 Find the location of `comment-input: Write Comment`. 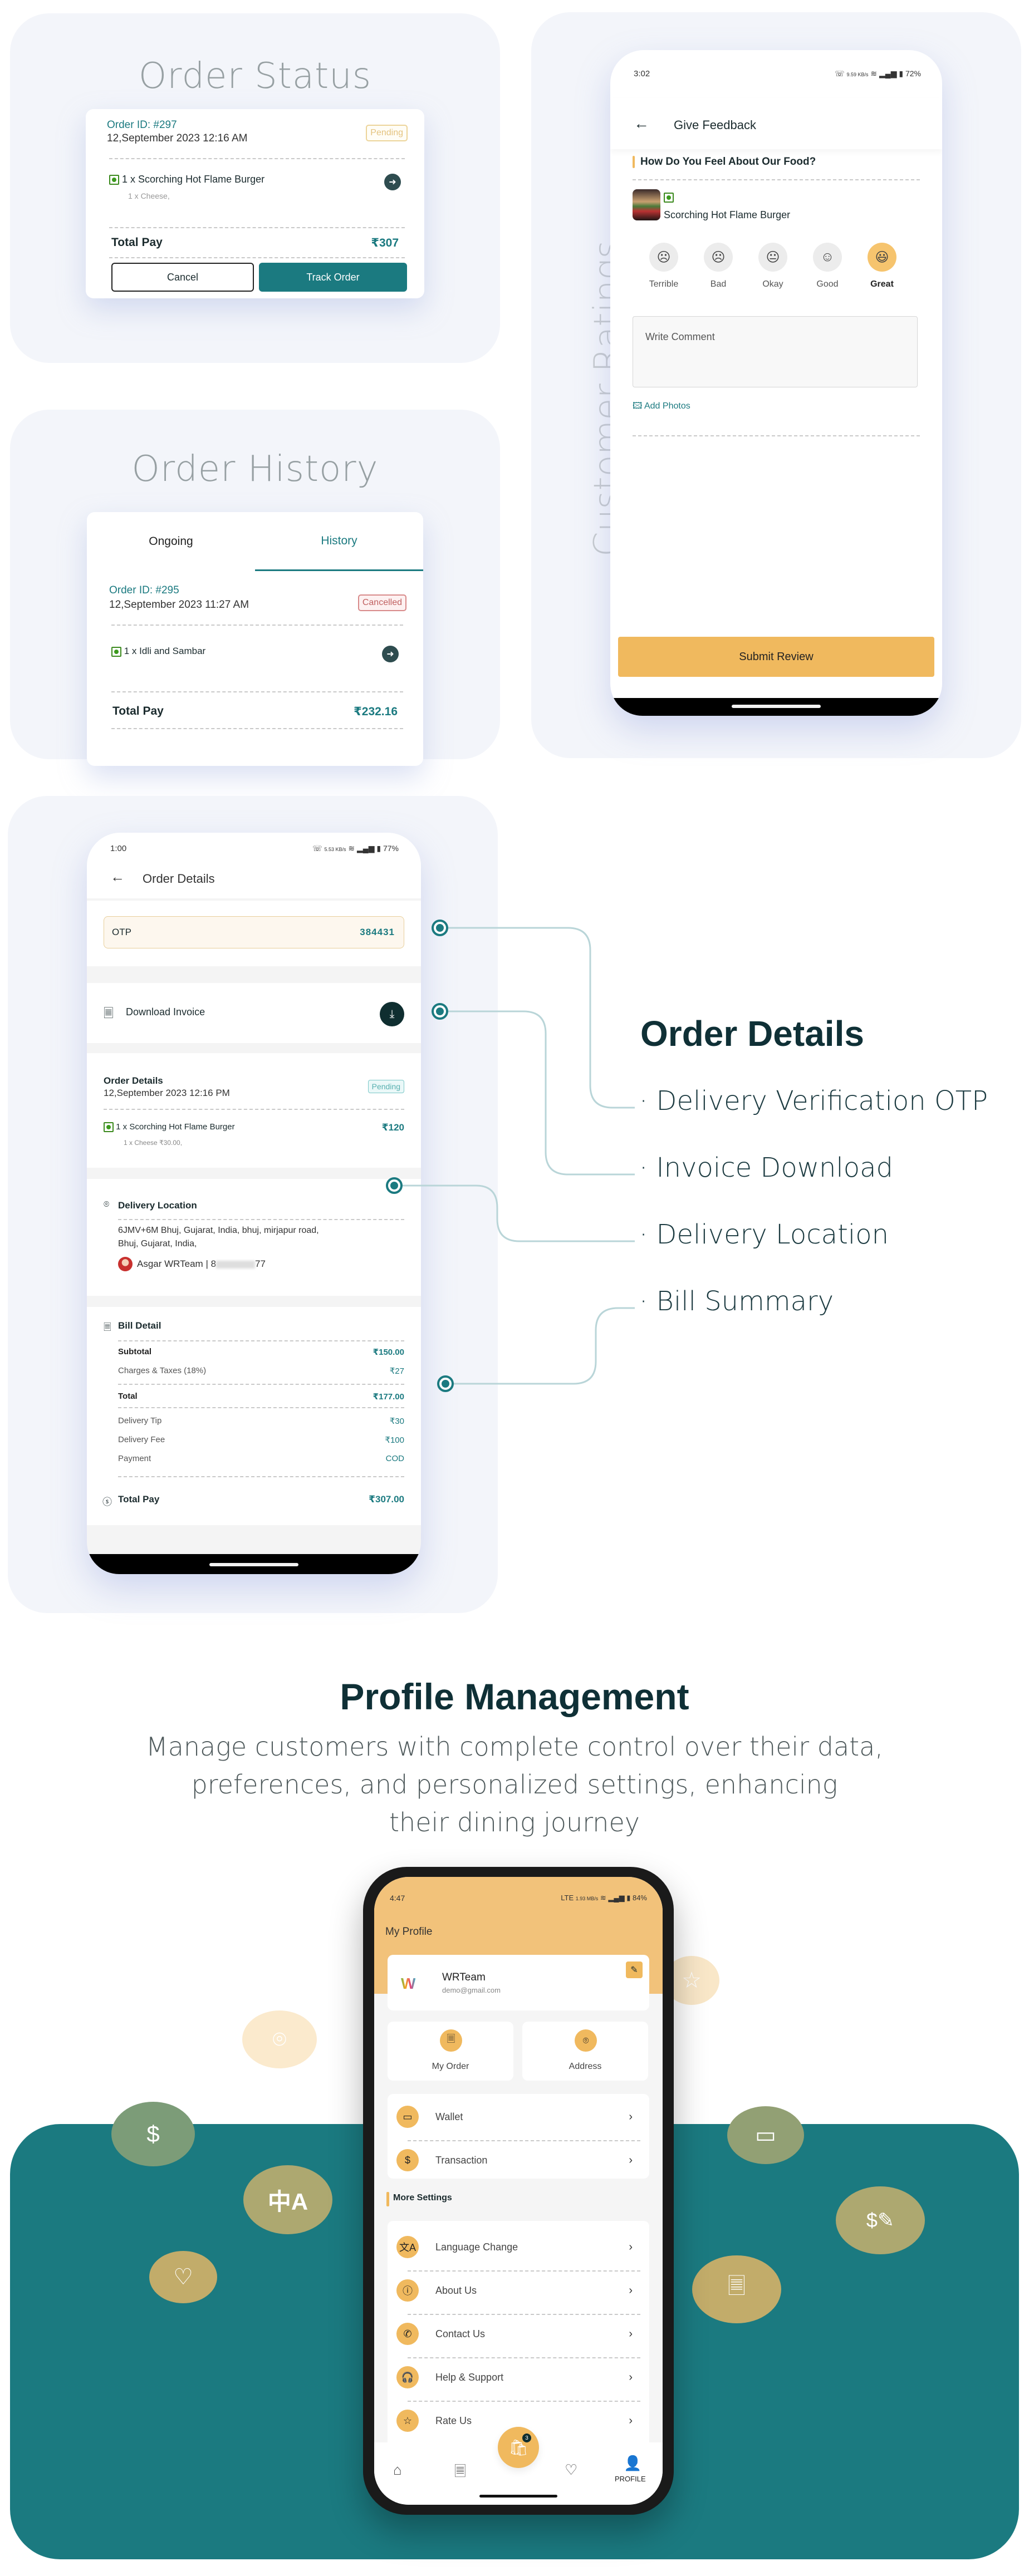

comment-input: Write Comment is located at coordinates (775, 351).